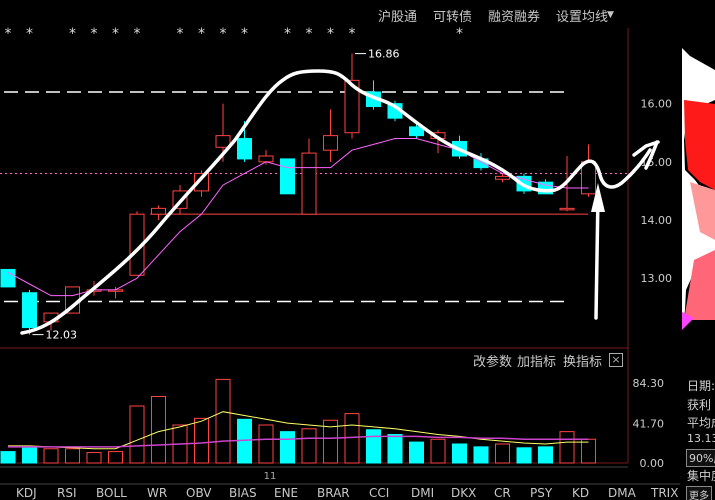 The image size is (715, 500). Describe the element at coordinates (700, 458) in the screenshot. I see `chip-90-percent-button: 90%成` at that location.